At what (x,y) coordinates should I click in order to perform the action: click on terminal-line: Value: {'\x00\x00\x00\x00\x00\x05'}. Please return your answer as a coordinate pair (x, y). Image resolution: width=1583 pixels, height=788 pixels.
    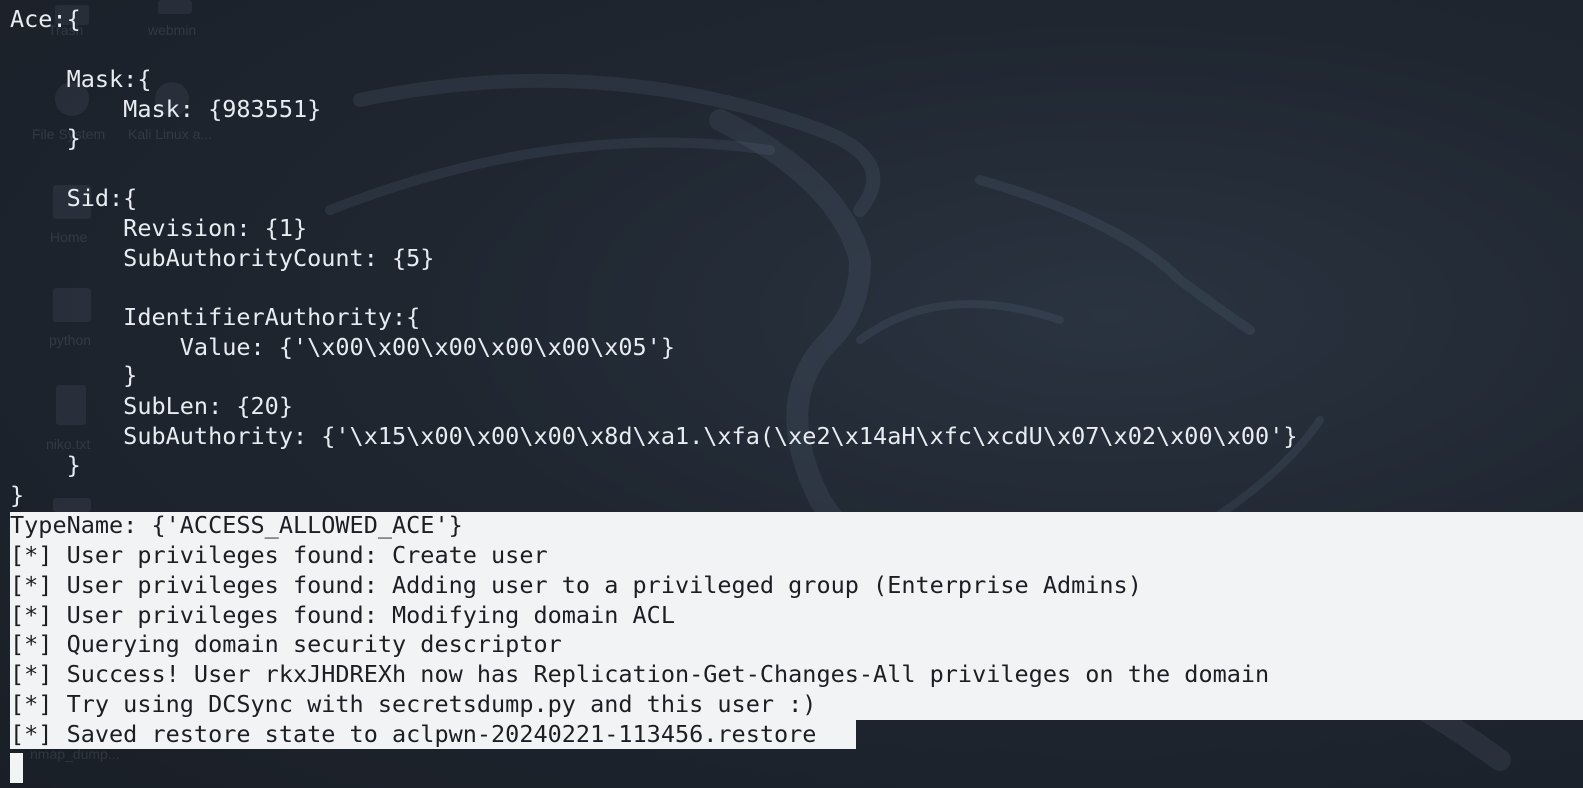
    Looking at the image, I should click on (342, 347).